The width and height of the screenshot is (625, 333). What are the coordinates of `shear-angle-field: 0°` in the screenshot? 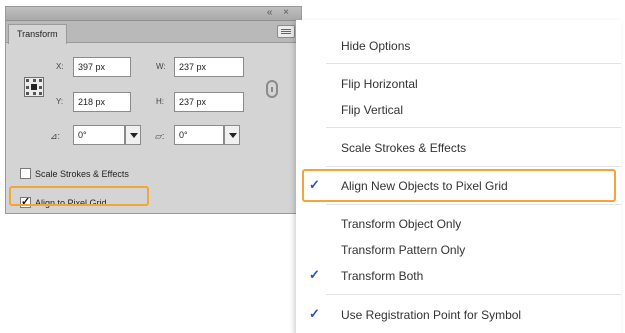 It's located at (199, 135).